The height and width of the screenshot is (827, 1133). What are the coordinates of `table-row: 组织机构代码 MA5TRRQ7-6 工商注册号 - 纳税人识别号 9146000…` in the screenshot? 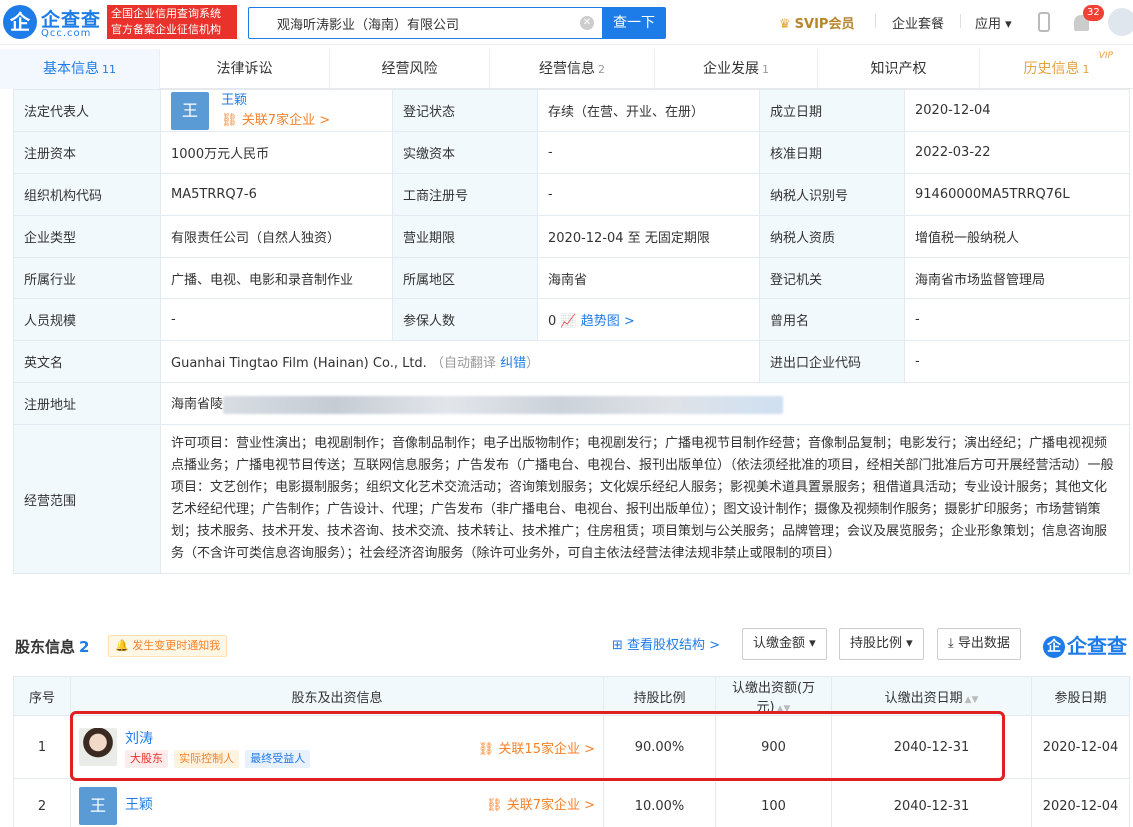 It's located at (571, 194).